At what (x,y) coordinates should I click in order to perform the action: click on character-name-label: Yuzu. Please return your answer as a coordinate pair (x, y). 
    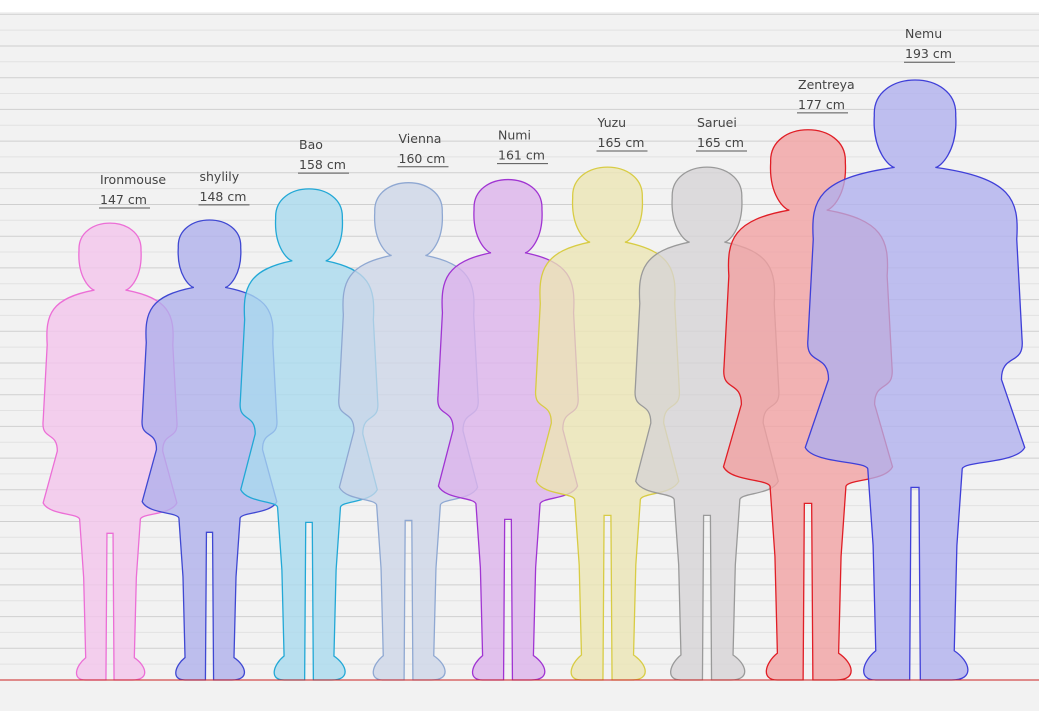
    Looking at the image, I should click on (612, 122).